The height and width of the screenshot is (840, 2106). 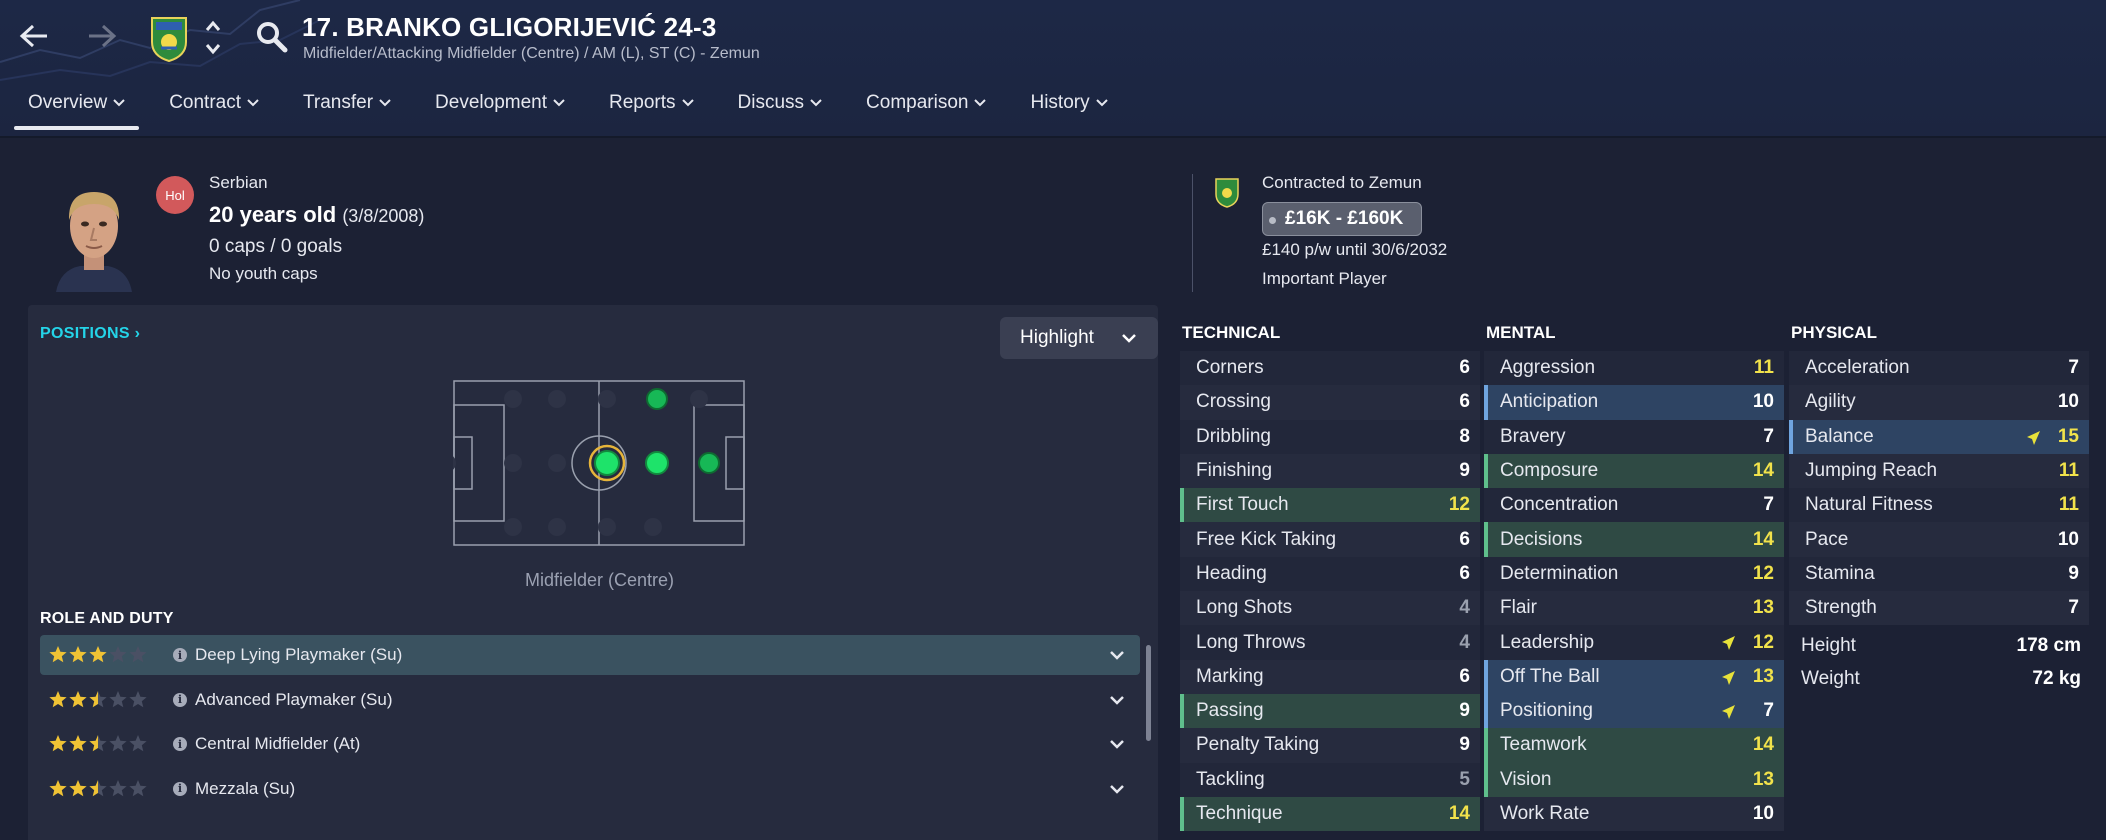 I want to click on selected-position-label: Midfielder (Centre), so click(x=599, y=580).